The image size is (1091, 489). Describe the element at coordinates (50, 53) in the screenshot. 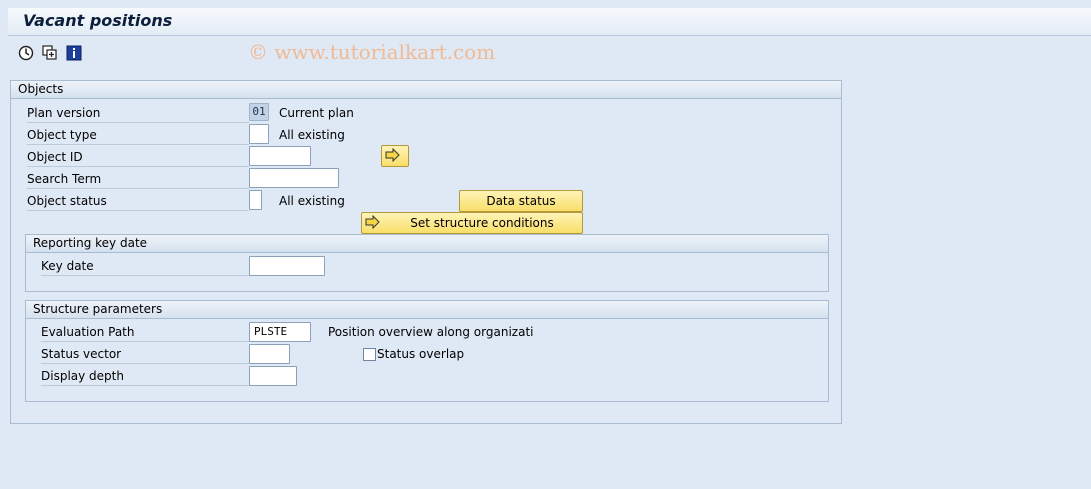

I see `variant-icon` at that location.